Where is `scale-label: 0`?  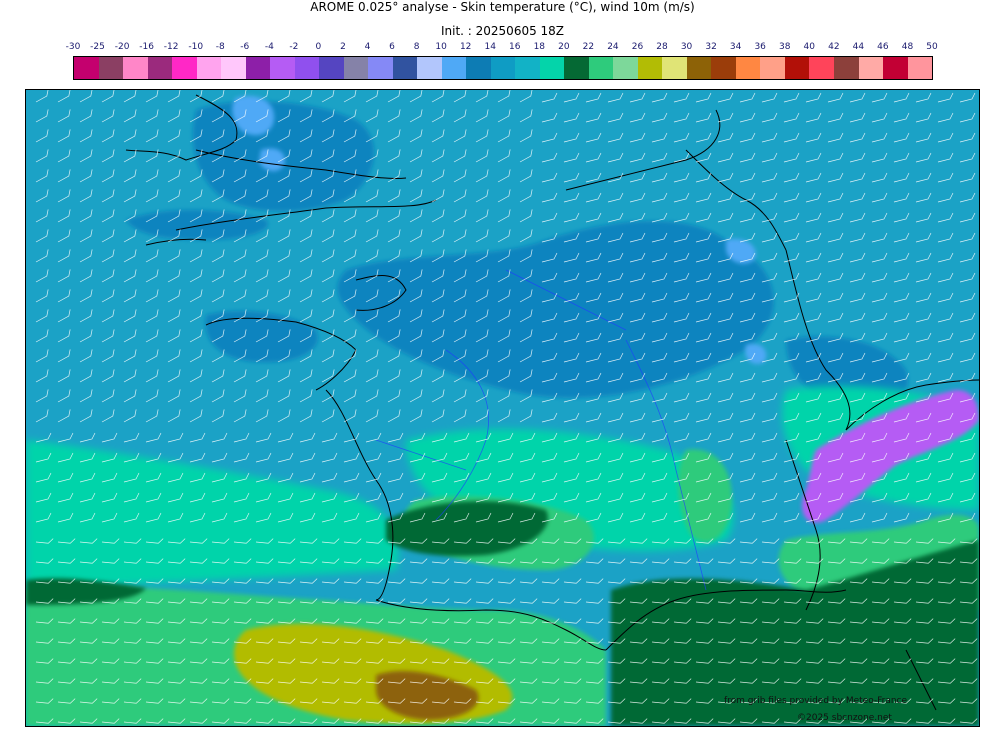 scale-label: 0 is located at coordinates (318, 47).